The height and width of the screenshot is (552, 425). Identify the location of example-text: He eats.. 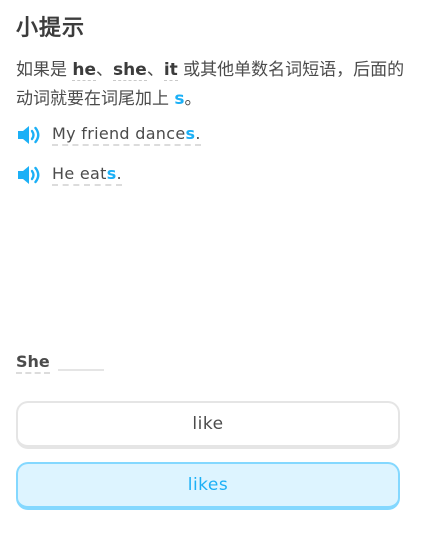
(87, 175).